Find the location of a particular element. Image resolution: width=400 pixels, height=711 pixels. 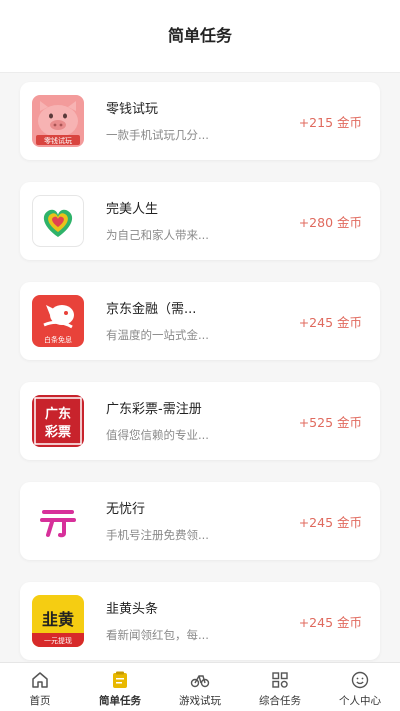

task-card: 广东 彩票 广东彩票-需注册 值得您信赖的专业... +525 金币 is located at coordinates (200, 421).